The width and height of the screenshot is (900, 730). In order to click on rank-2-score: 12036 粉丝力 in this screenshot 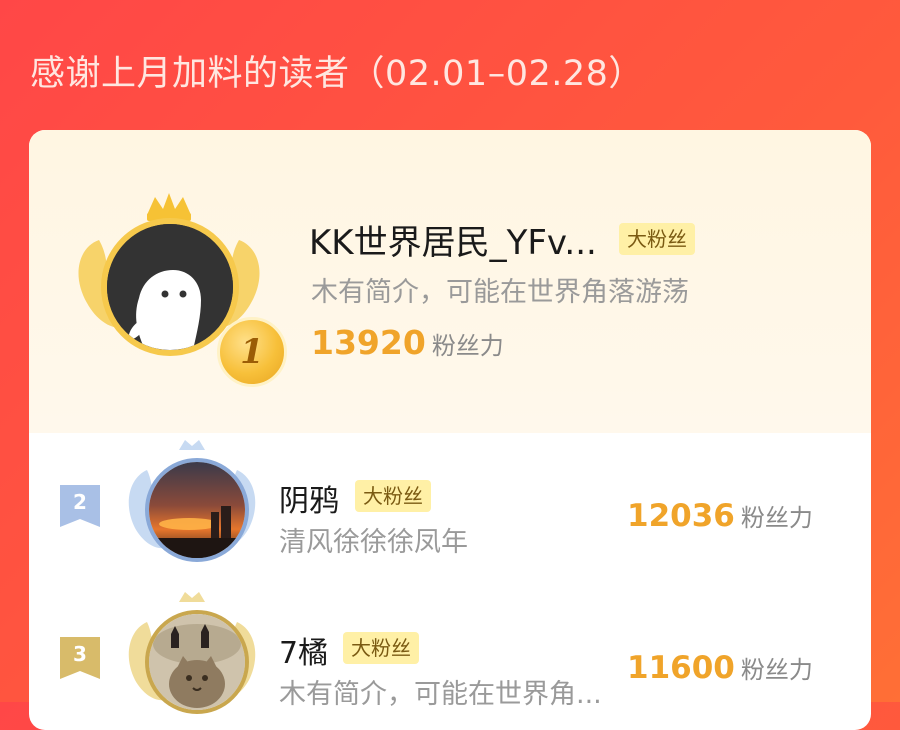, I will do `click(720, 516)`.